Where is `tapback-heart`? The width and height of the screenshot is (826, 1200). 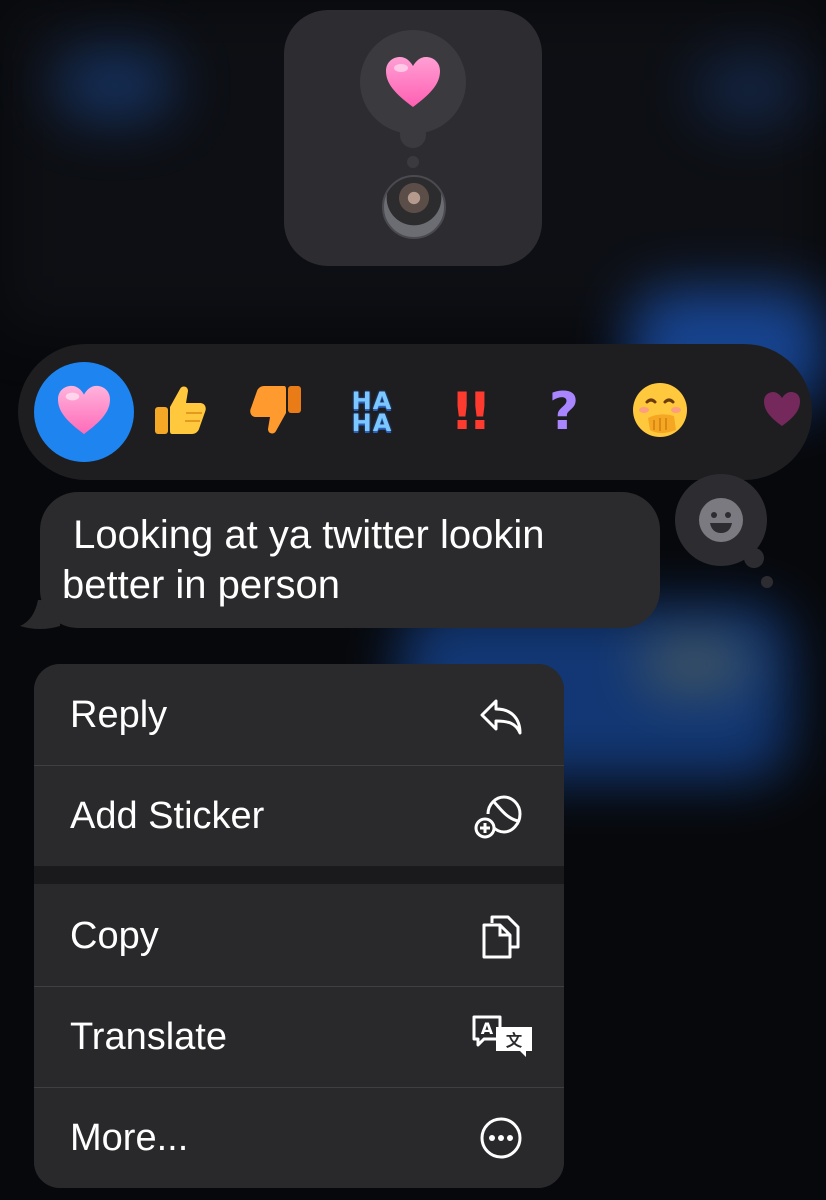 tapback-heart is located at coordinates (84, 412).